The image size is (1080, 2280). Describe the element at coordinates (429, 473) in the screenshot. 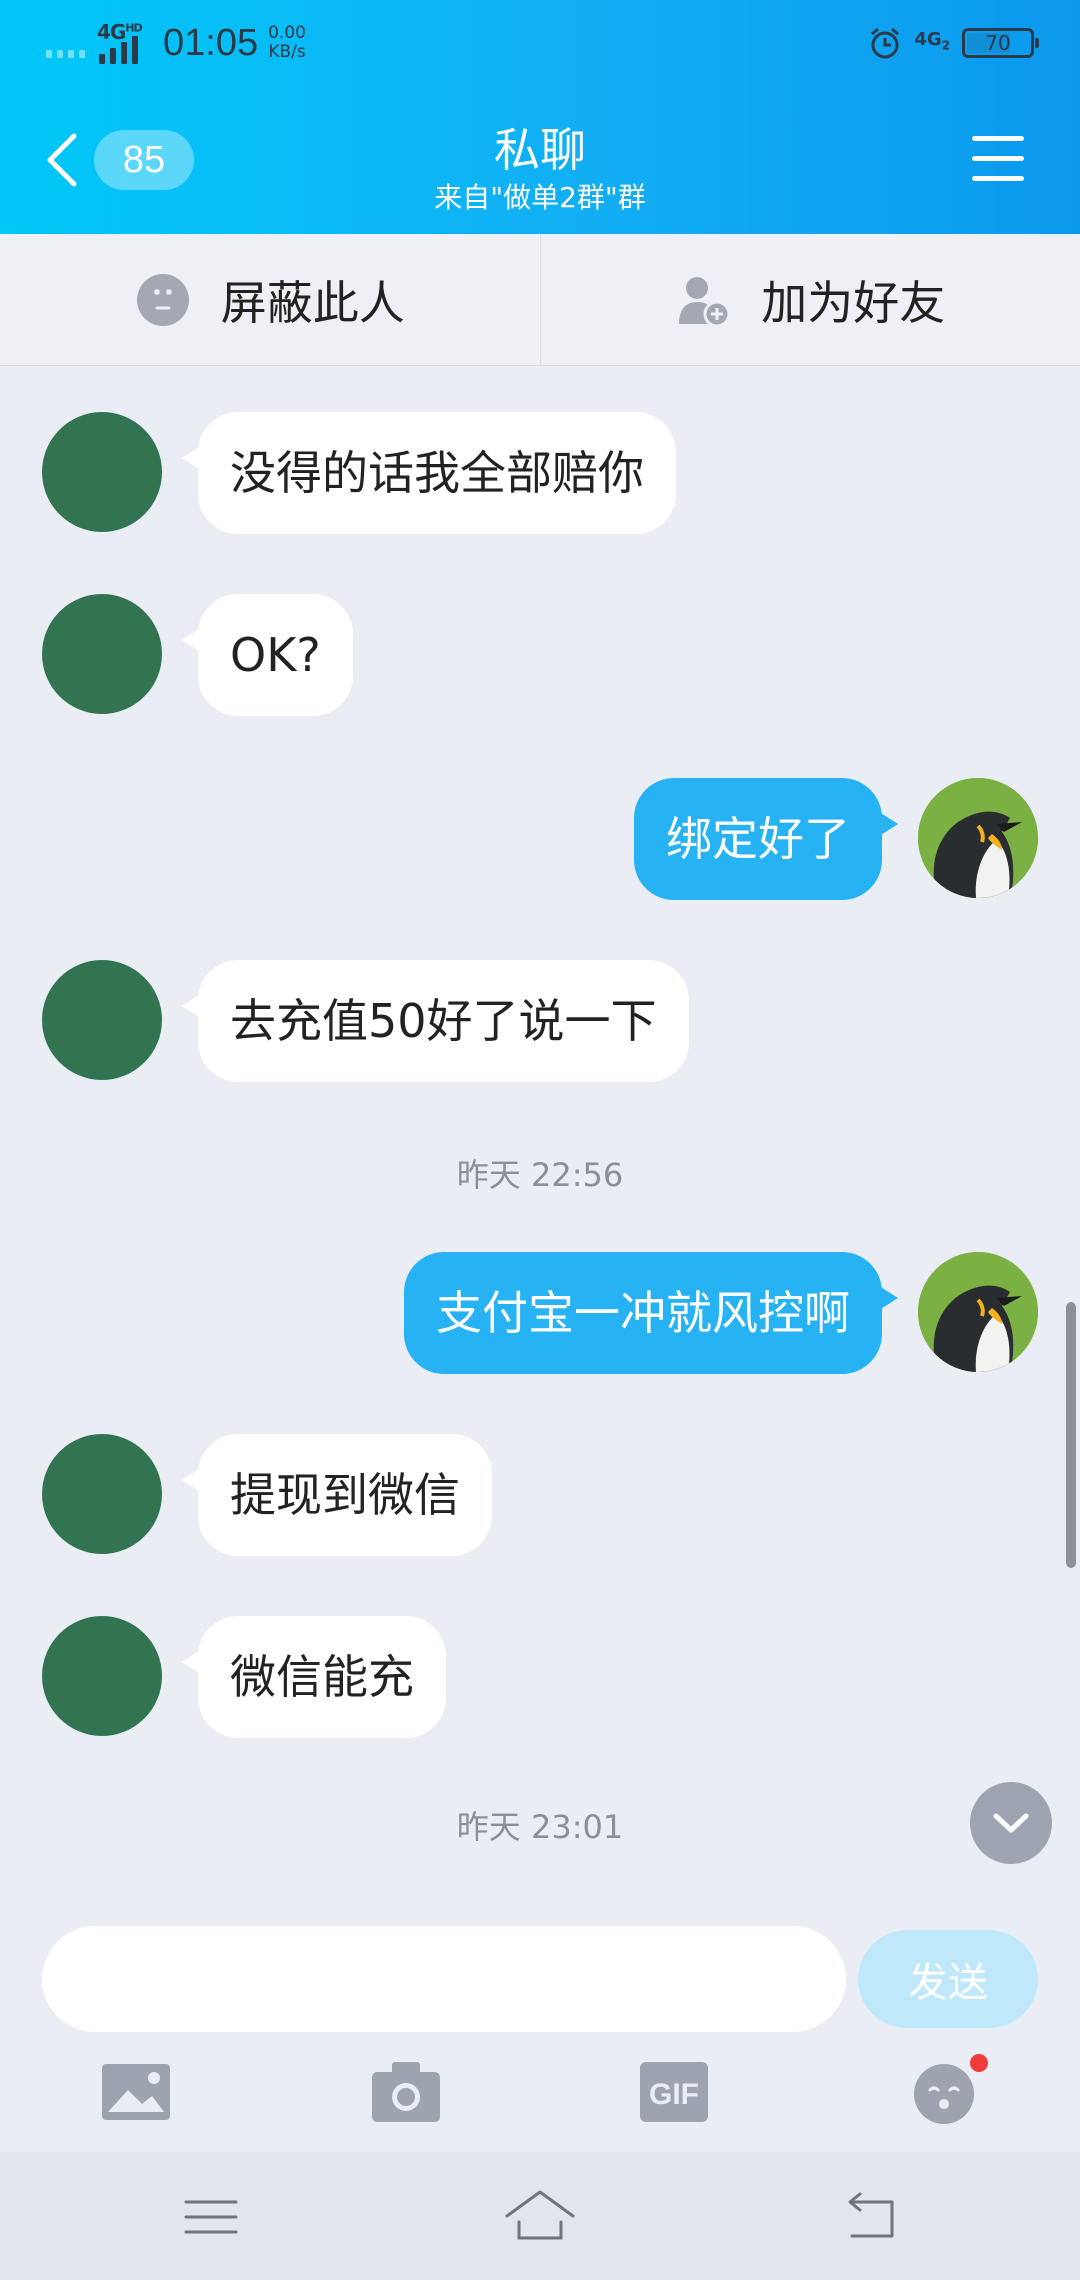

I see `incoming-message-bubble: 没得的话我全部赔你` at that location.